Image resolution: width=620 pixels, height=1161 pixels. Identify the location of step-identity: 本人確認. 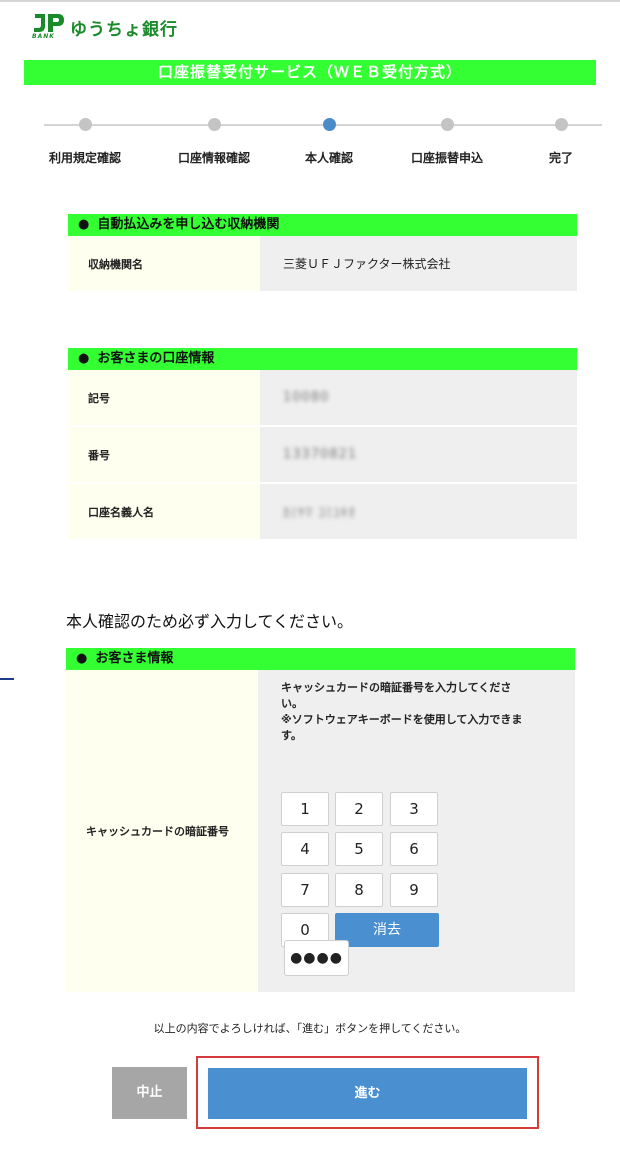
(329, 141).